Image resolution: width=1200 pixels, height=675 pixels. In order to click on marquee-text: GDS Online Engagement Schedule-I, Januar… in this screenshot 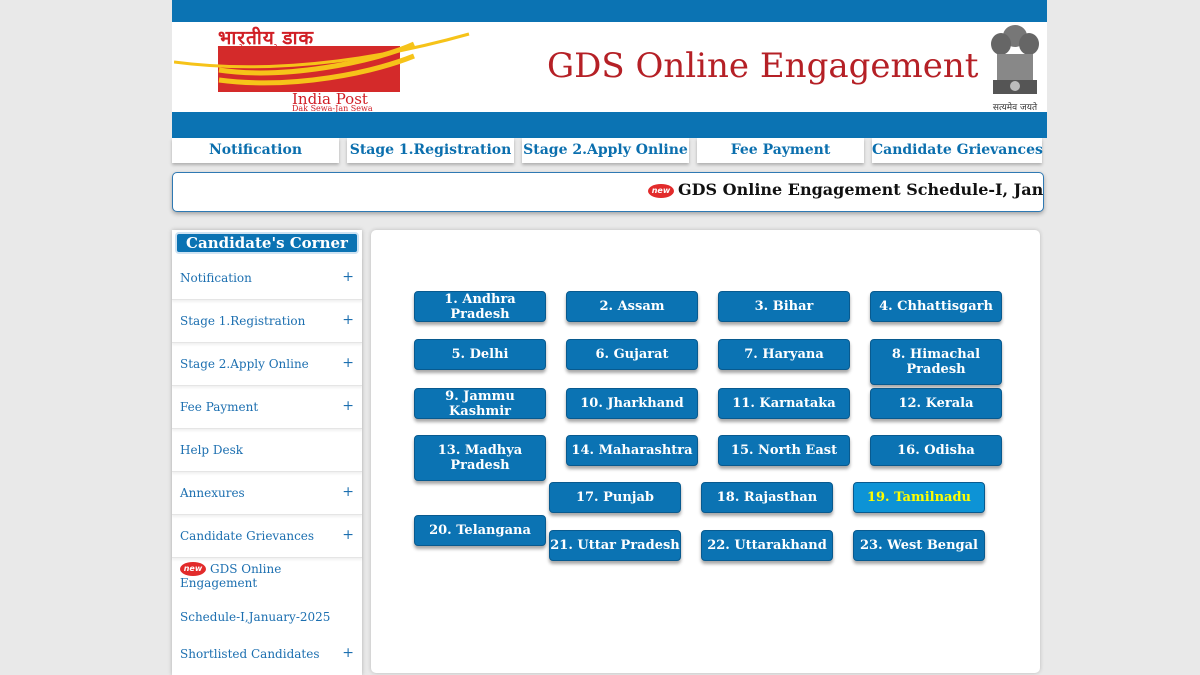, I will do `click(861, 189)`.